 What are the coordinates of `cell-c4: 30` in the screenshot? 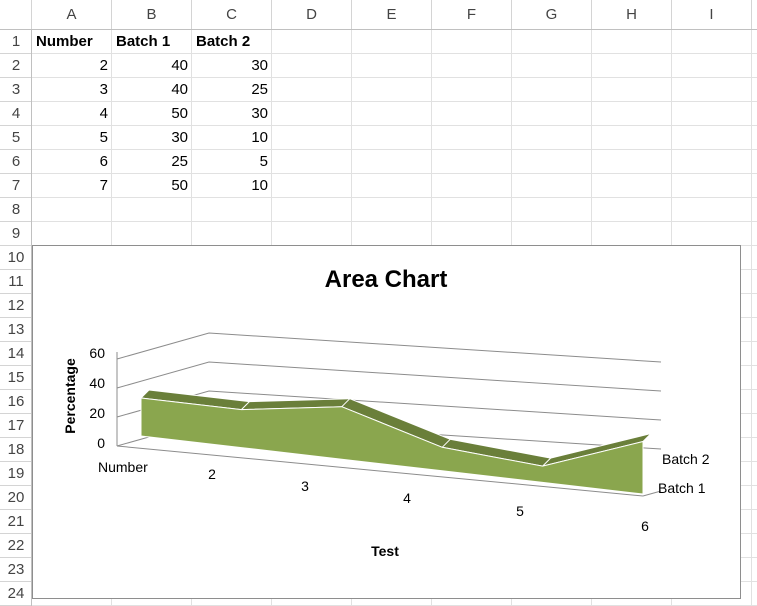 It's located at (232, 114).